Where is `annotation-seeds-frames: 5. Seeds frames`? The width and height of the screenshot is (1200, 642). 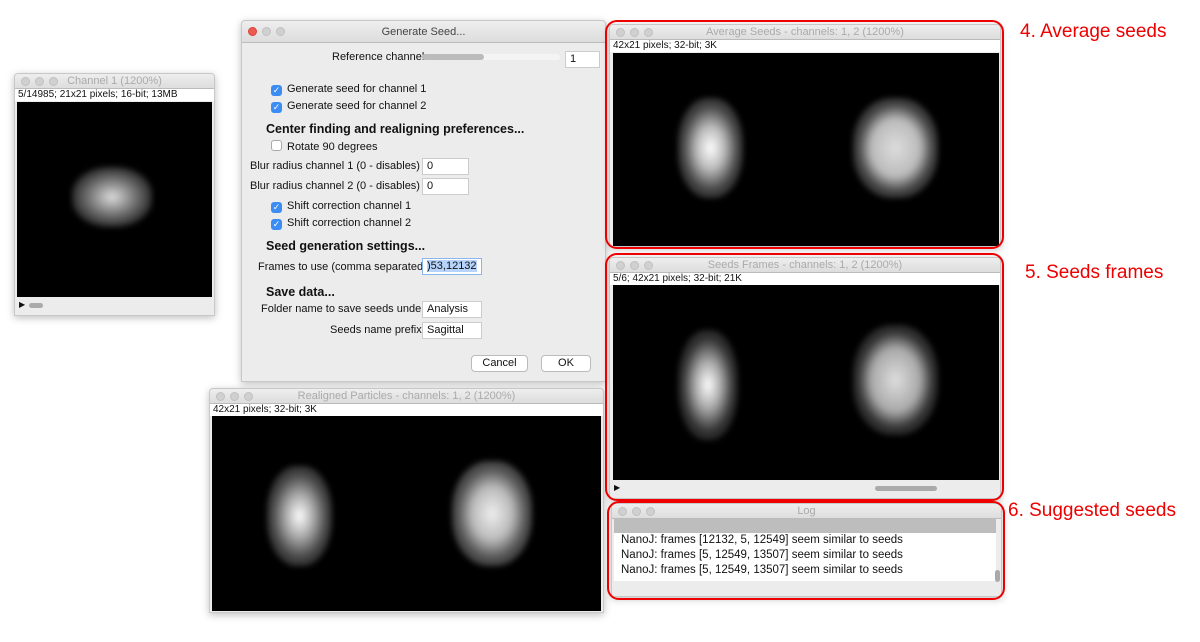
annotation-seeds-frames: 5. Seeds frames is located at coordinates (1094, 272).